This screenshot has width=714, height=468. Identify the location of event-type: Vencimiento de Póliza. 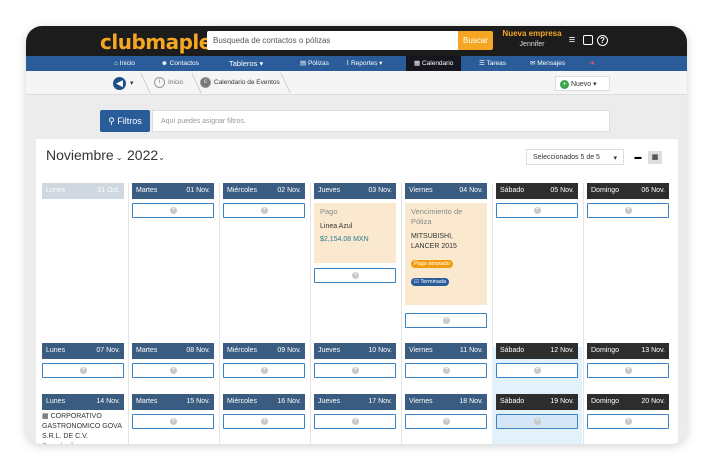
(437, 216).